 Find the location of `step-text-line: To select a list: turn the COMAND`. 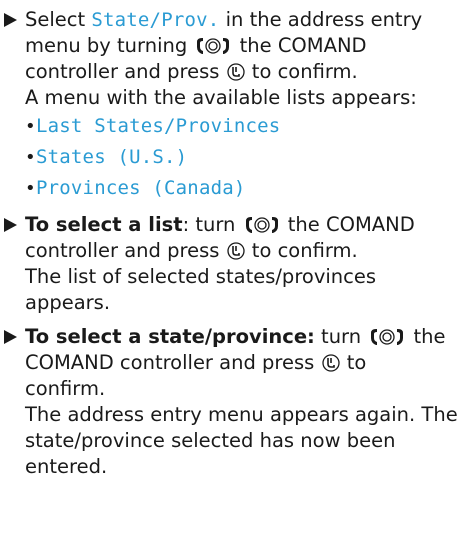

step-text-line: To select a list: turn the COMAND is located at coordinates (249, 225).